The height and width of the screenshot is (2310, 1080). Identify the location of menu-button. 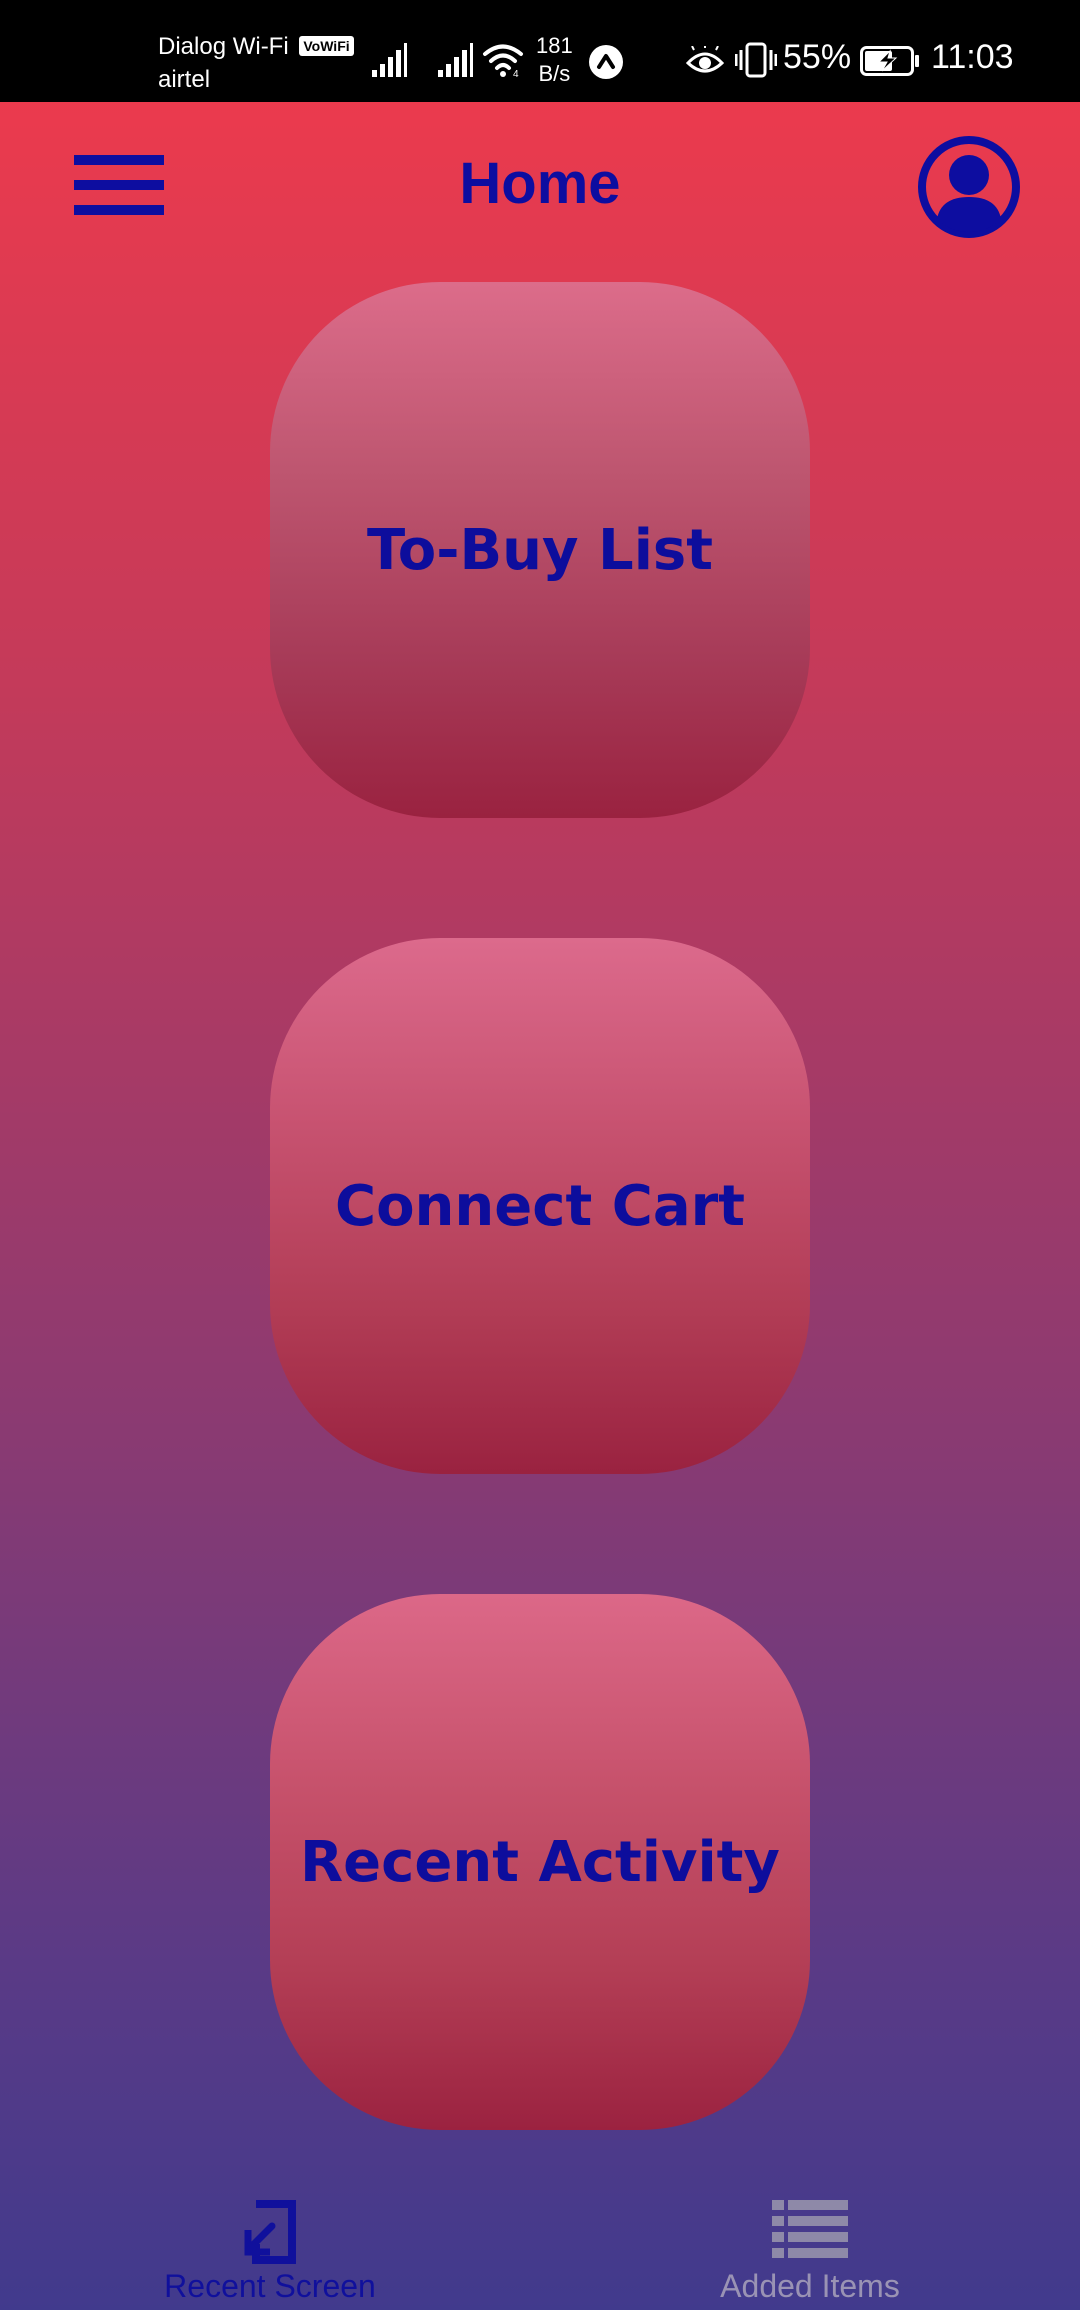
(120, 185).